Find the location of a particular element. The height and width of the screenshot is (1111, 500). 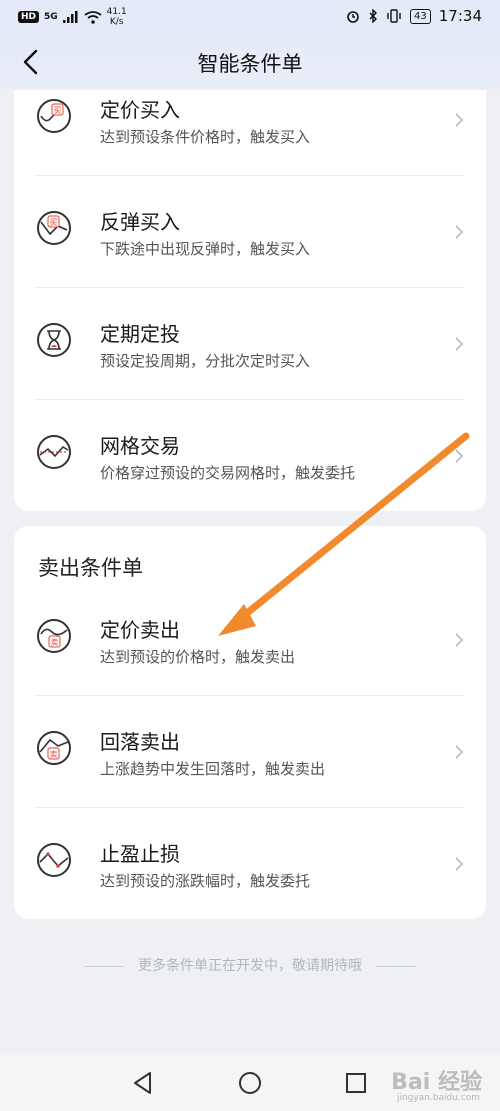

list-item-price-buy: 买 定价买入 达到预设条件价格时，触发买入 is located at coordinates (250, 133).